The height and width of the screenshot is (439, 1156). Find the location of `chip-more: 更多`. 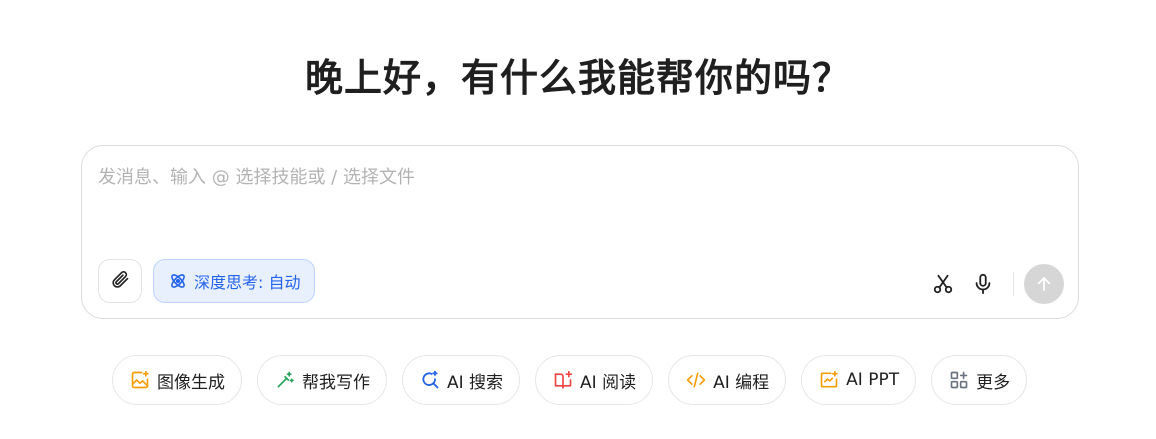

chip-more: 更多 is located at coordinates (979, 380).